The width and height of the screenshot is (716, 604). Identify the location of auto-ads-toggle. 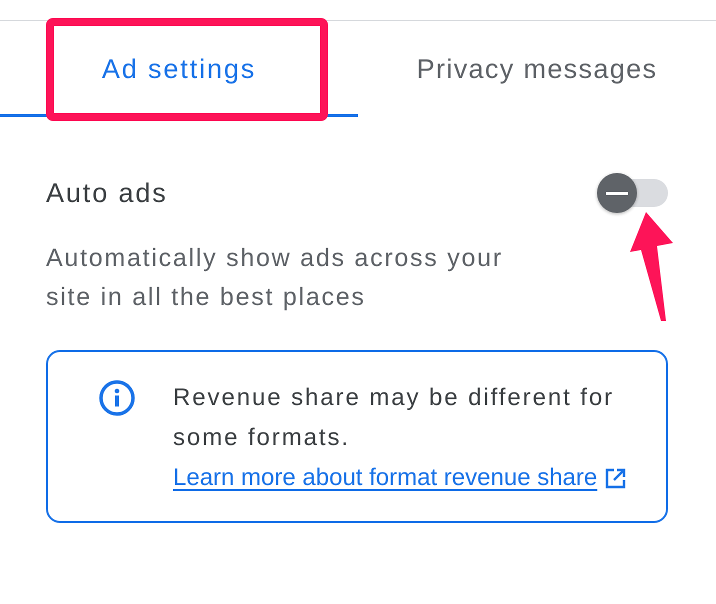
(632, 193).